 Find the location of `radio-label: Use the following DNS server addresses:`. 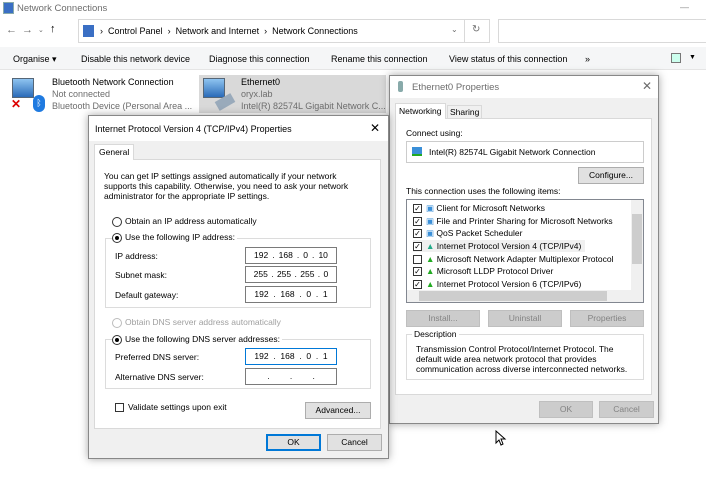

radio-label: Use the following DNS server addresses: is located at coordinates (202, 339).